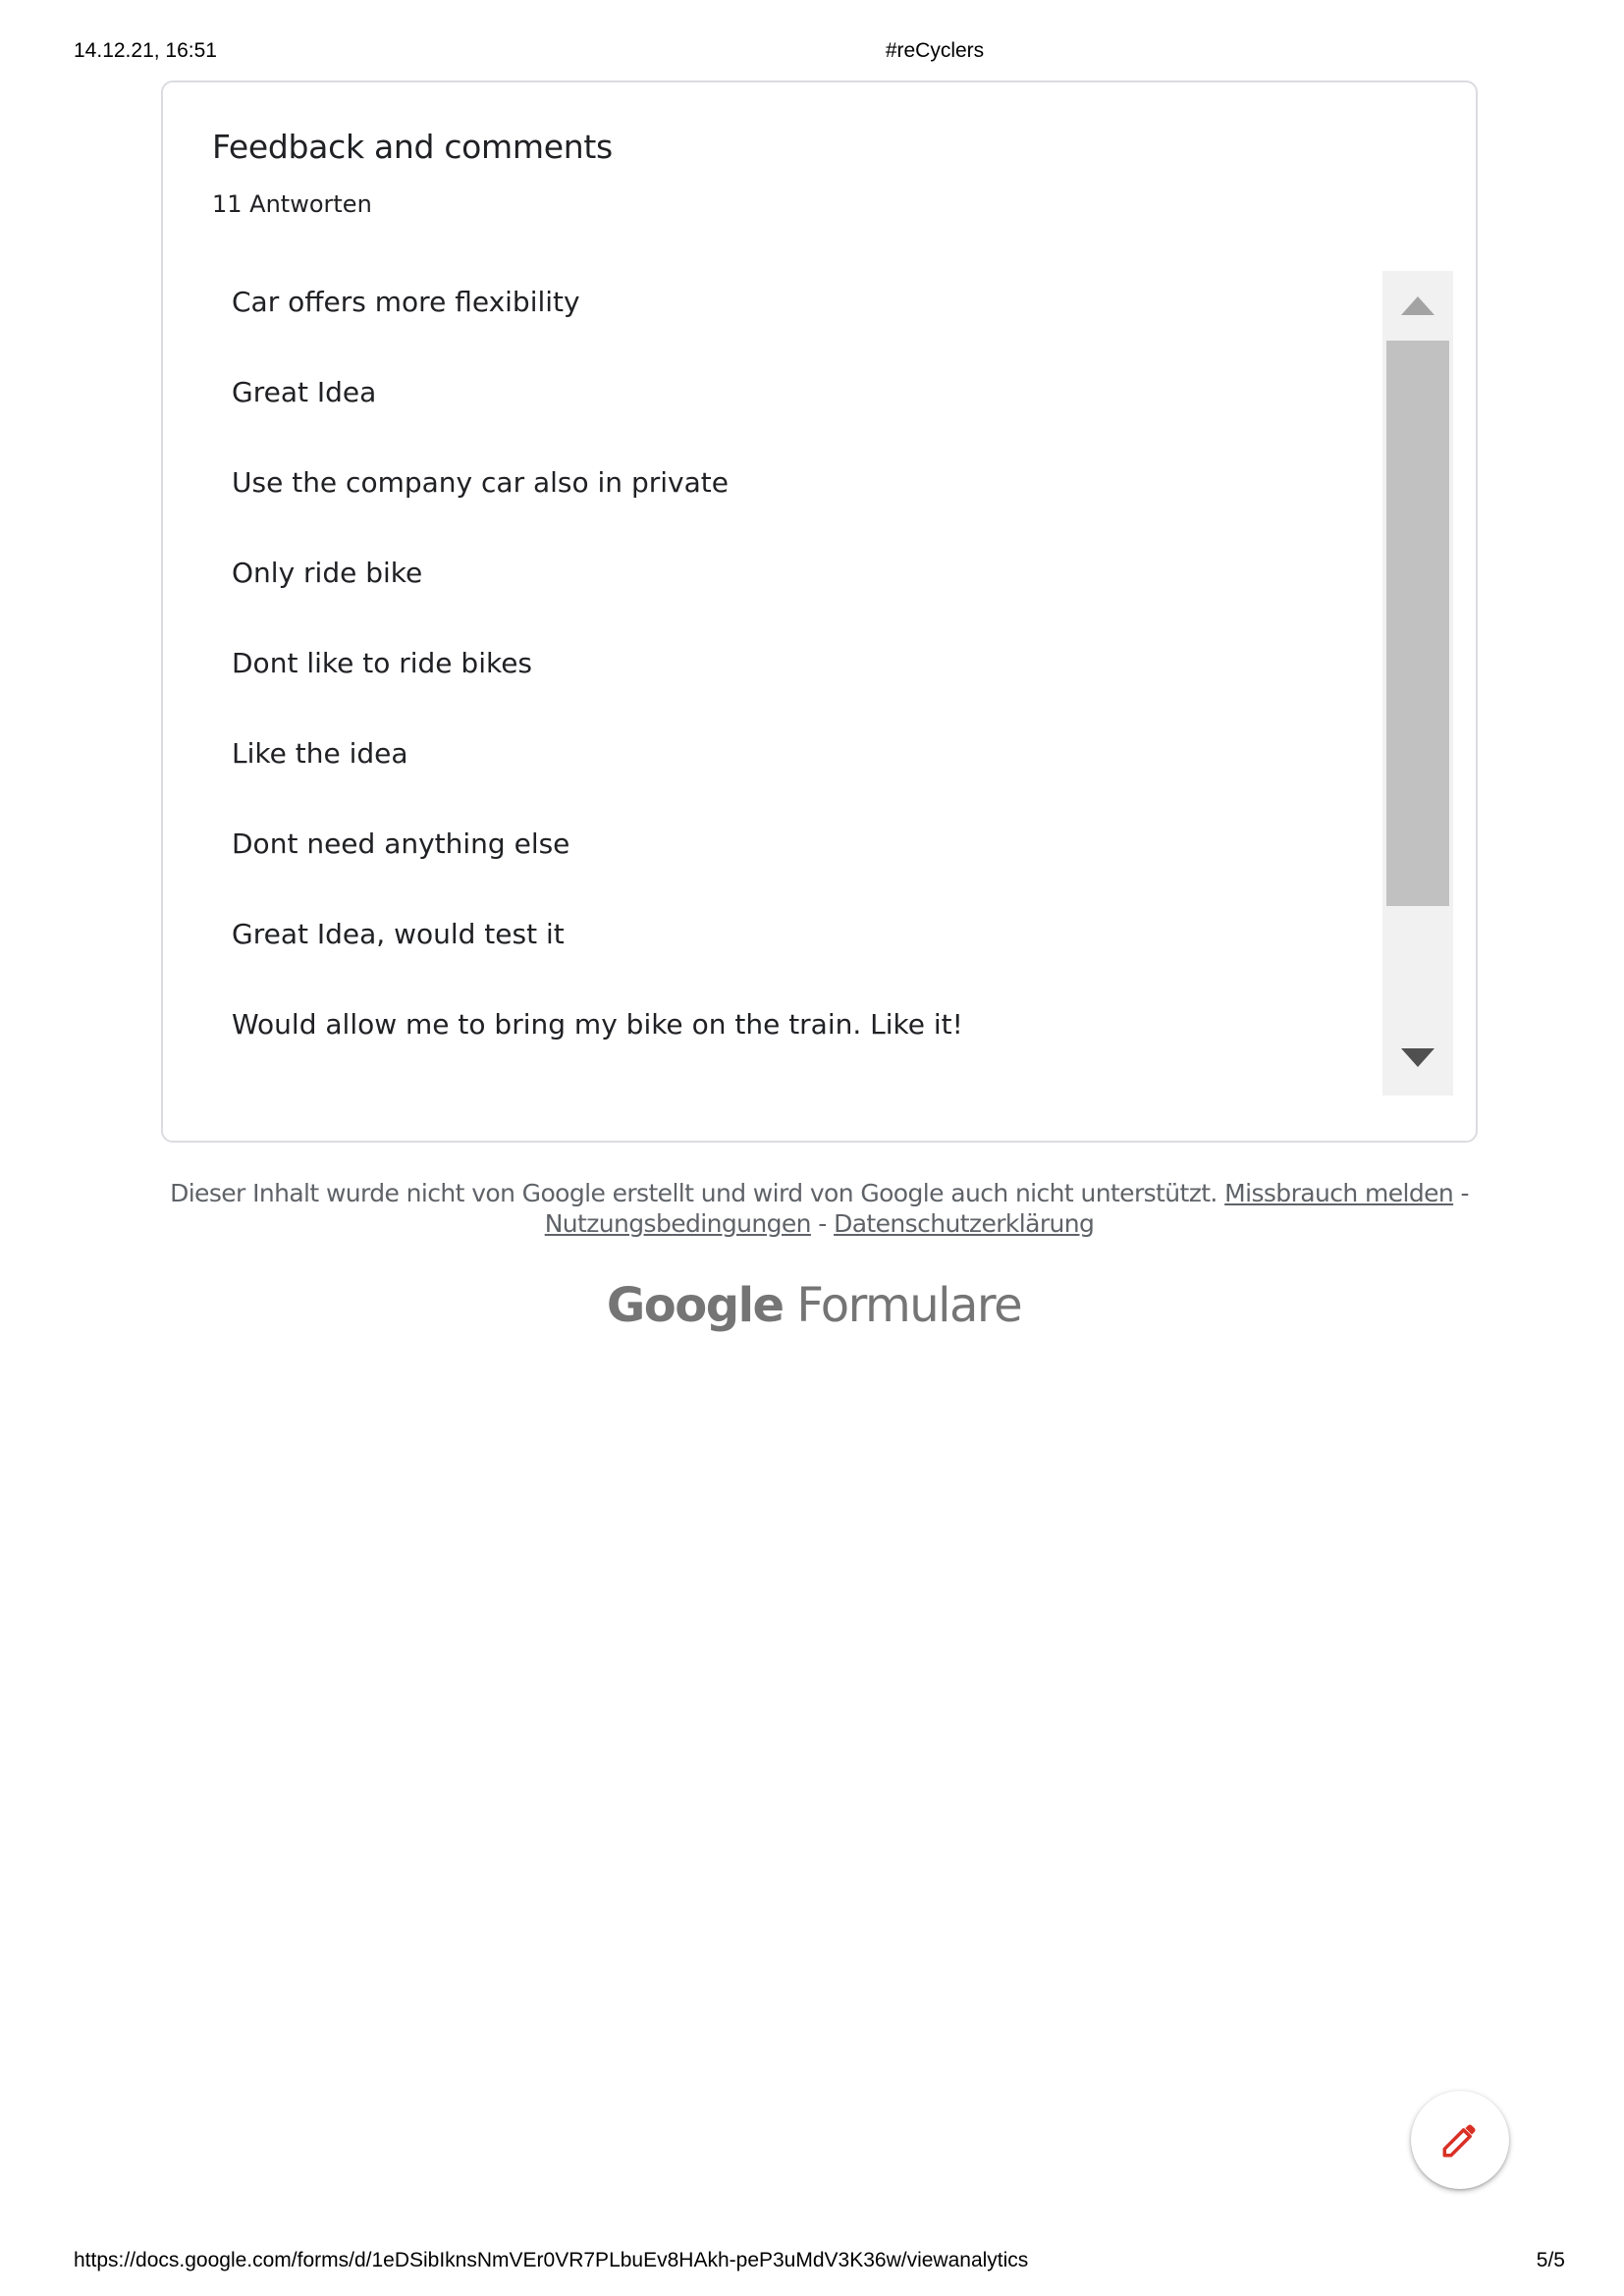 The height and width of the screenshot is (2296, 1624). What do you see at coordinates (1417, 623) in the screenshot?
I see `scrollbar-thumb` at bounding box center [1417, 623].